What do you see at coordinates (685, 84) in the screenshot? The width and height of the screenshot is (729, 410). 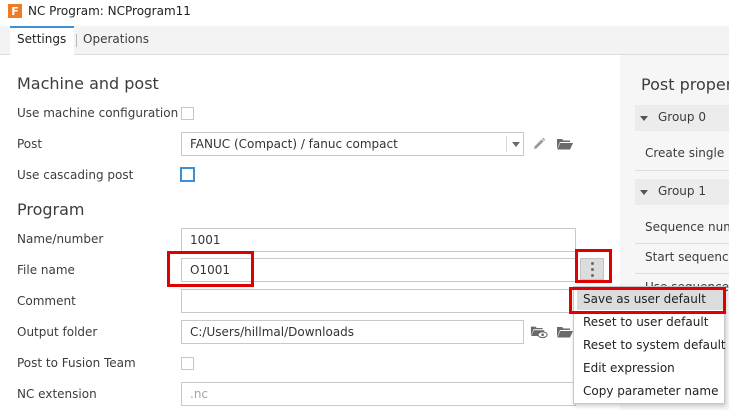 I see `post-properties-heading: Post proper` at bounding box center [685, 84].